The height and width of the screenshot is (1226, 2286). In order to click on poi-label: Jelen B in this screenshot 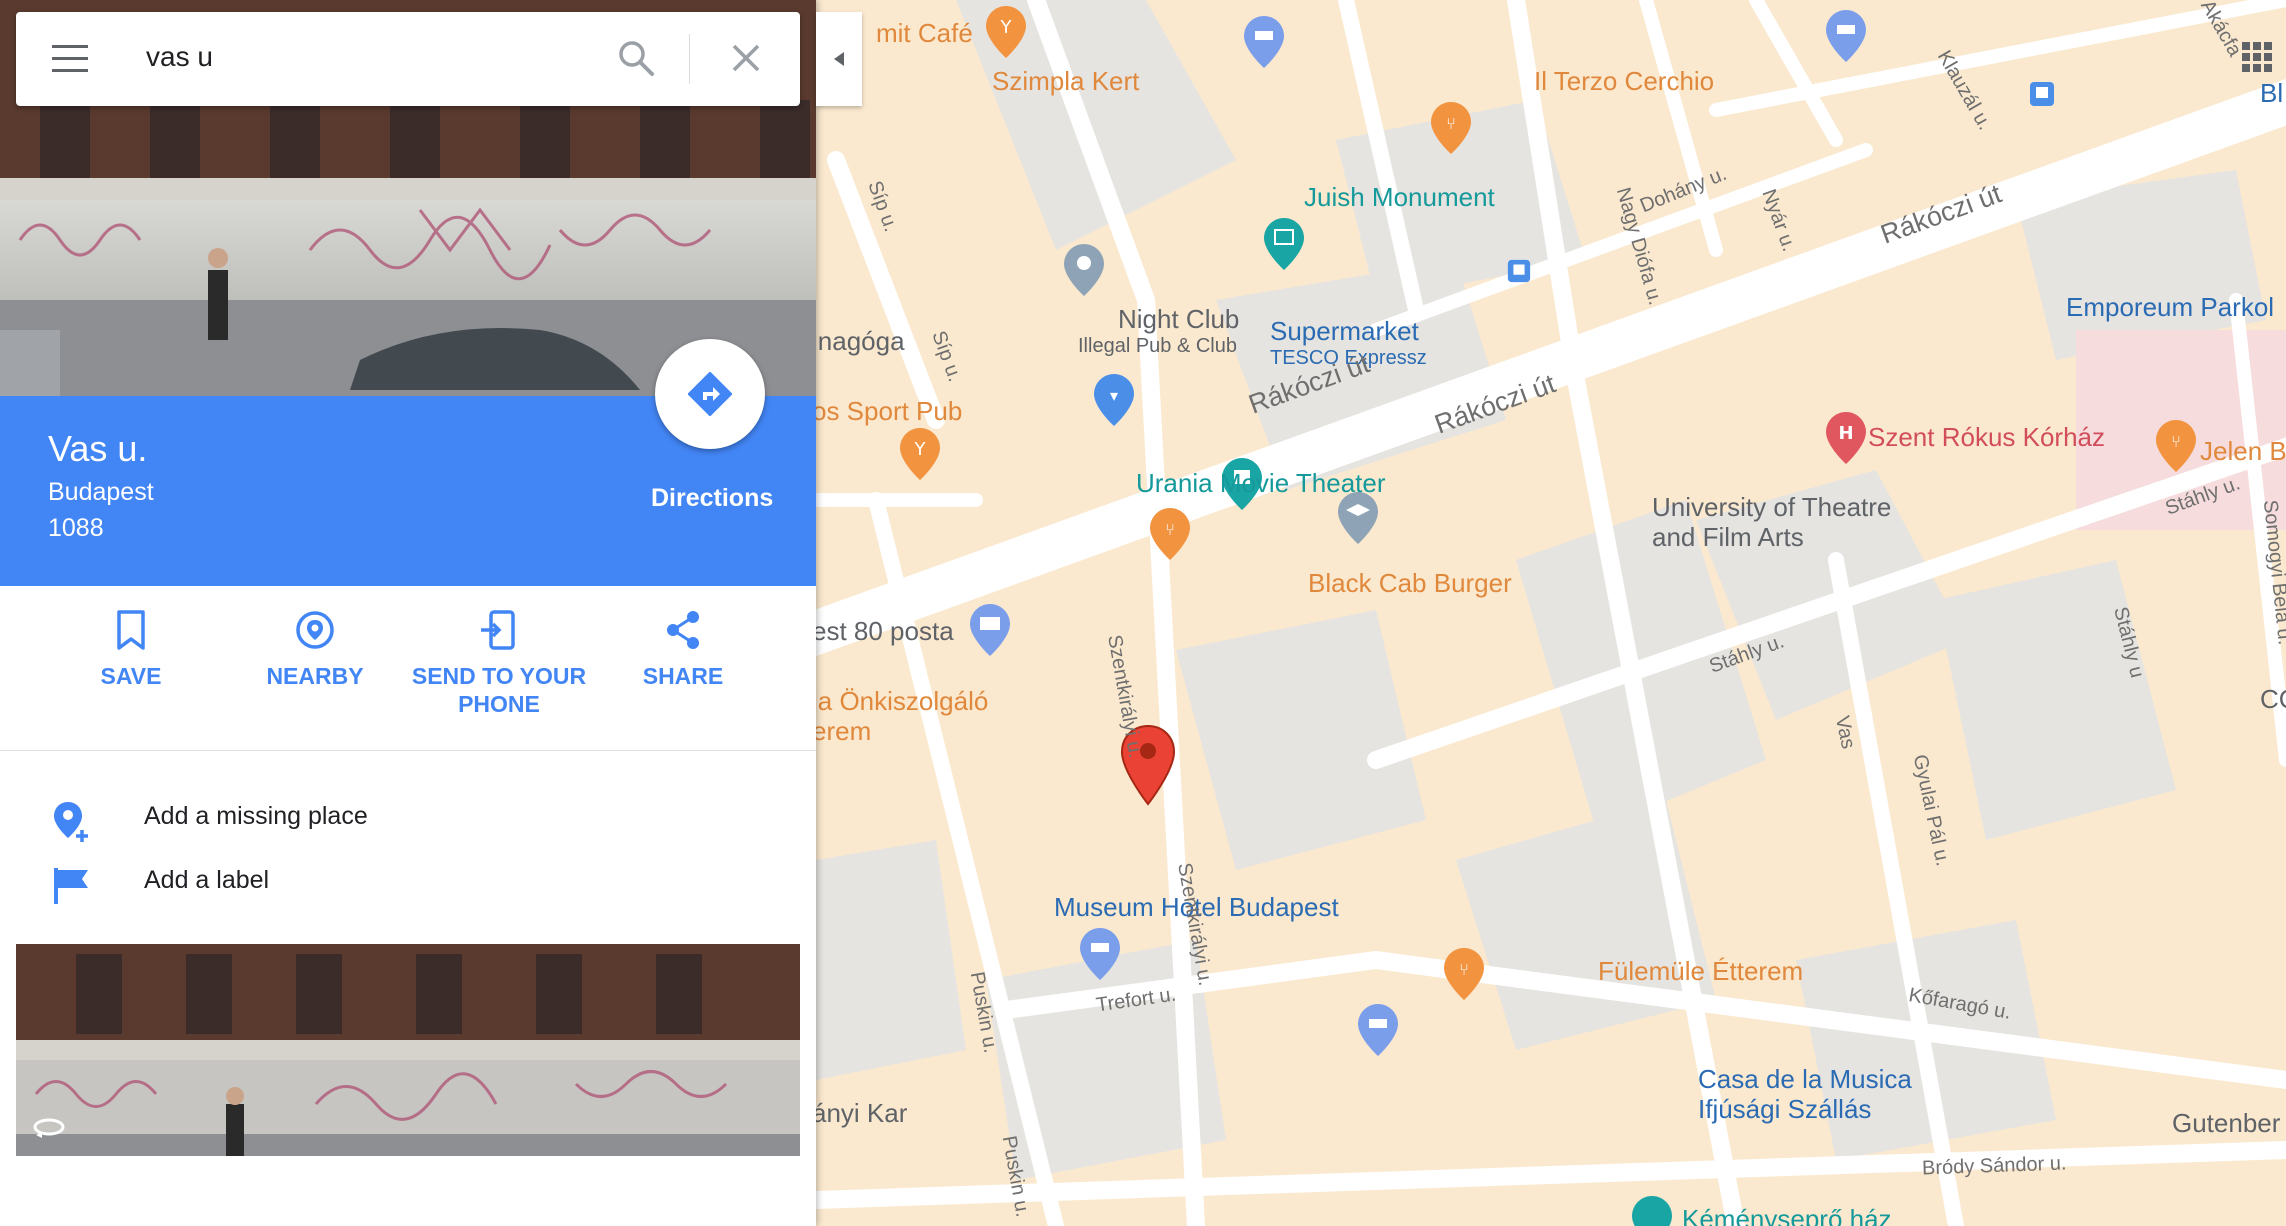, I will do `click(2243, 451)`.